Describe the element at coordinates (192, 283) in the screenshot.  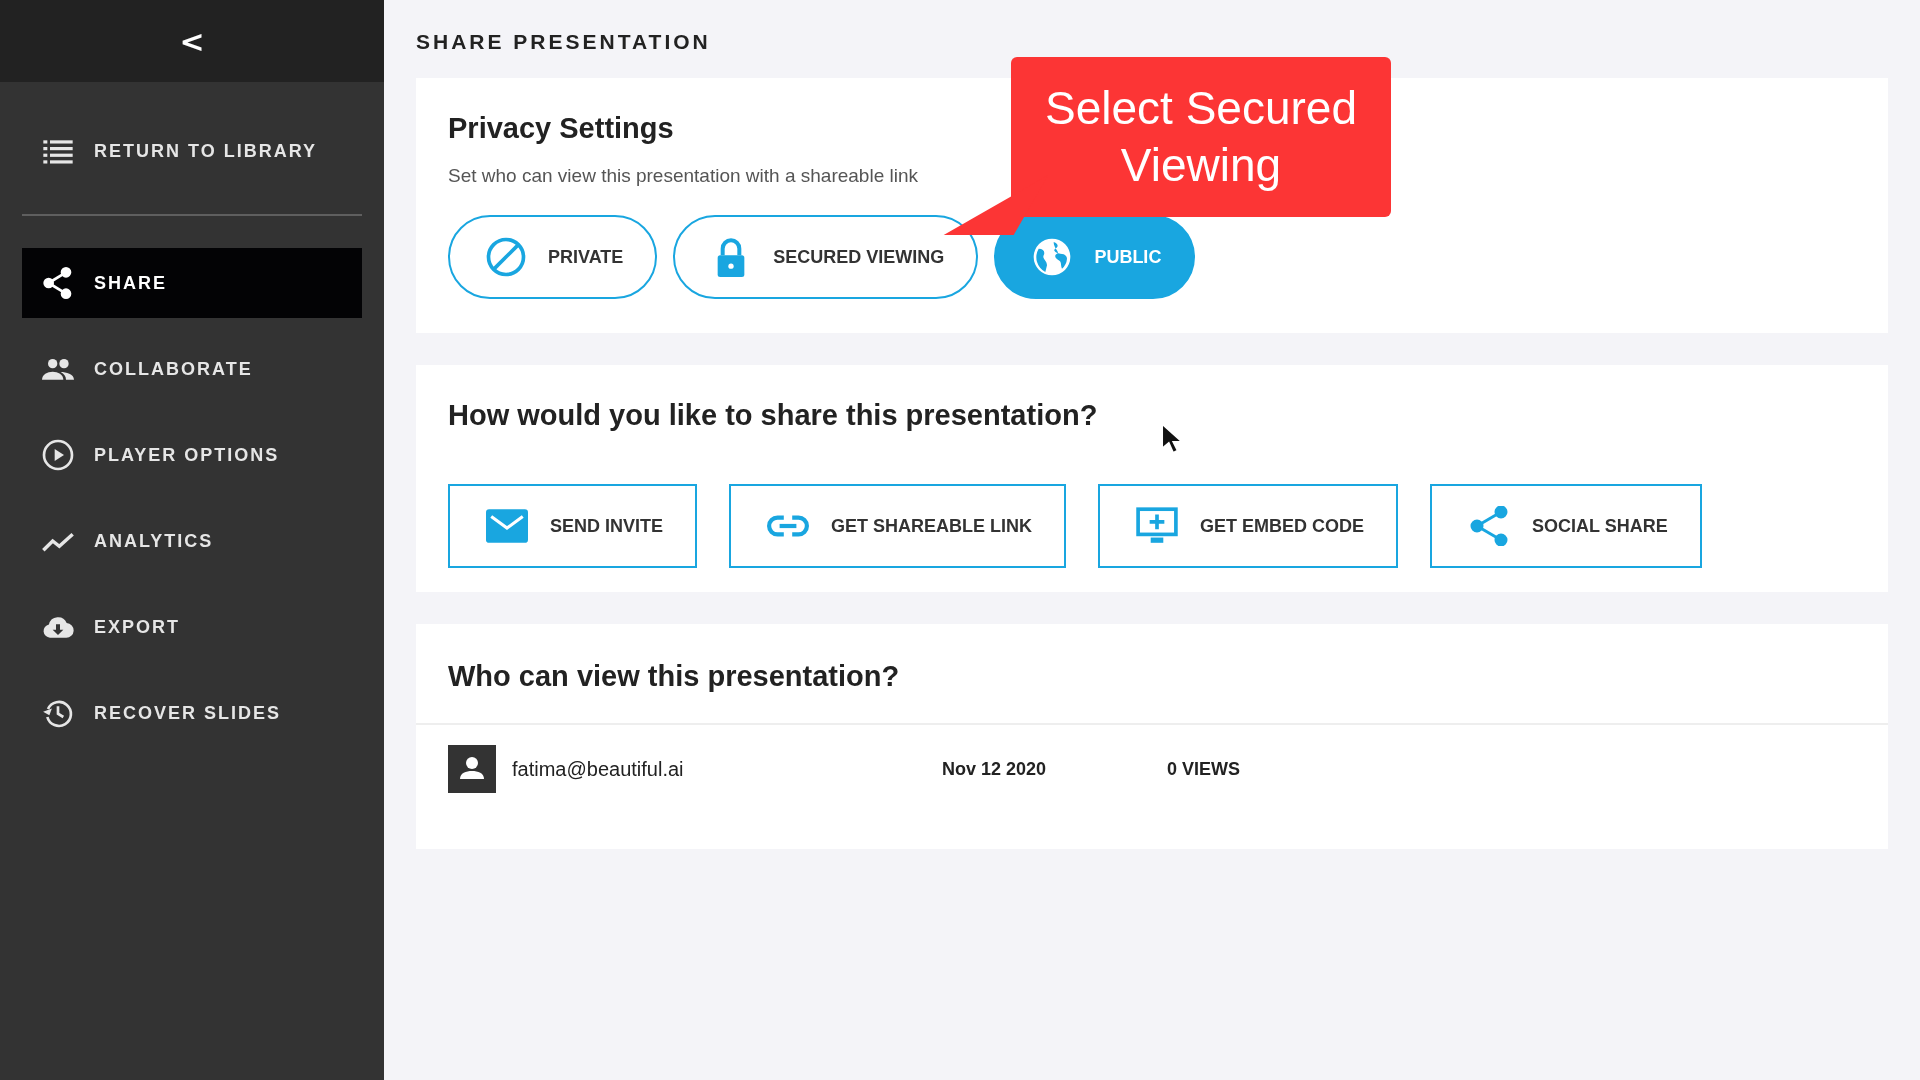
I see `sidebar-item: SHARE` at that location.